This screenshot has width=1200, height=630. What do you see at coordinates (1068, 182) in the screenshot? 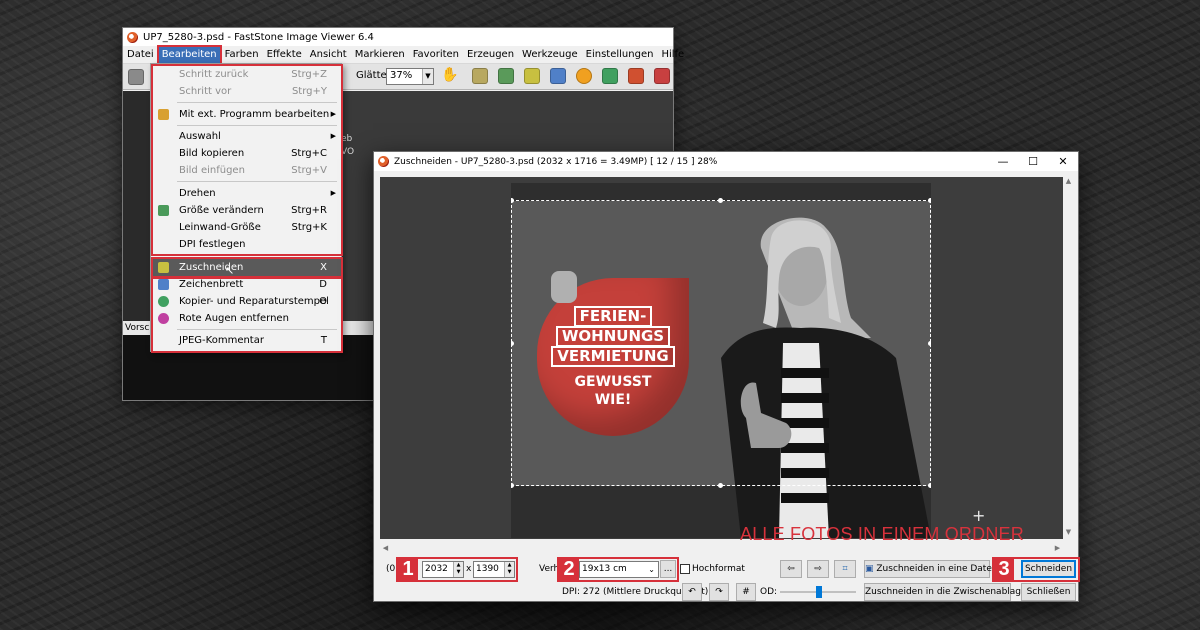
I see `scroll-up-icon: ▲` at bounding box center [1068, 182].